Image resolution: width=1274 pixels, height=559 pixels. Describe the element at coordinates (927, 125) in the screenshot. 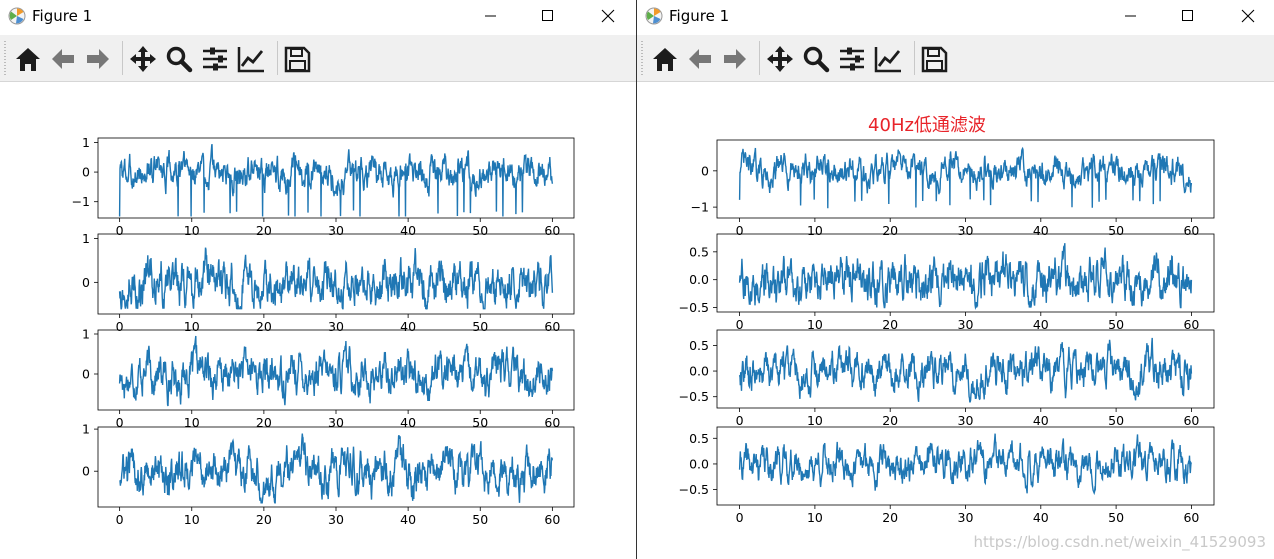

I see `figure-title: 40Hz低通滤波` at that location.